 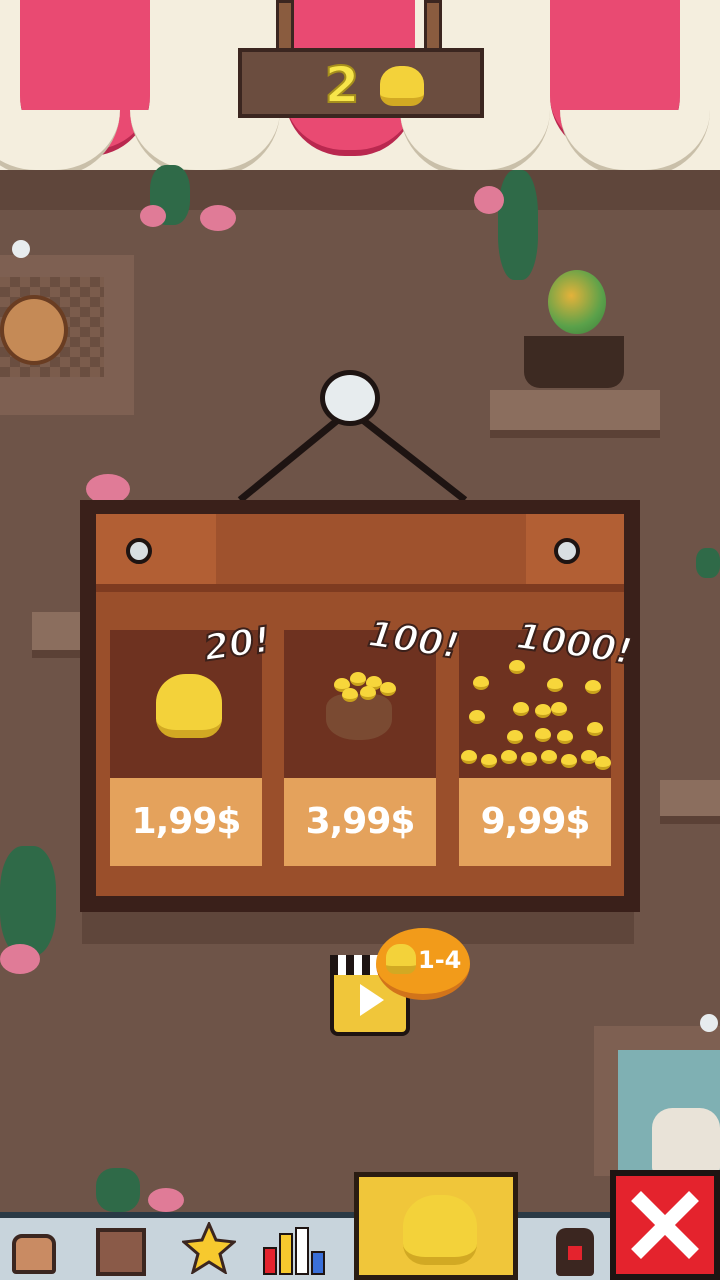 I want to click on bar-chart-icon, so click(x=295, y=1251).